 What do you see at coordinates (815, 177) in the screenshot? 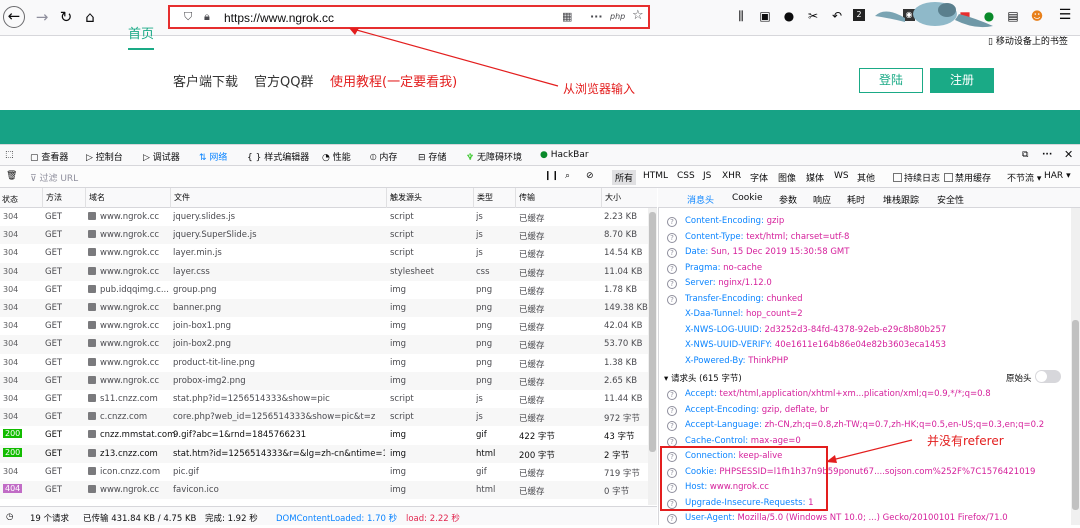
I see `filter-type-media: 媒体` at bounding box center [815, 177].